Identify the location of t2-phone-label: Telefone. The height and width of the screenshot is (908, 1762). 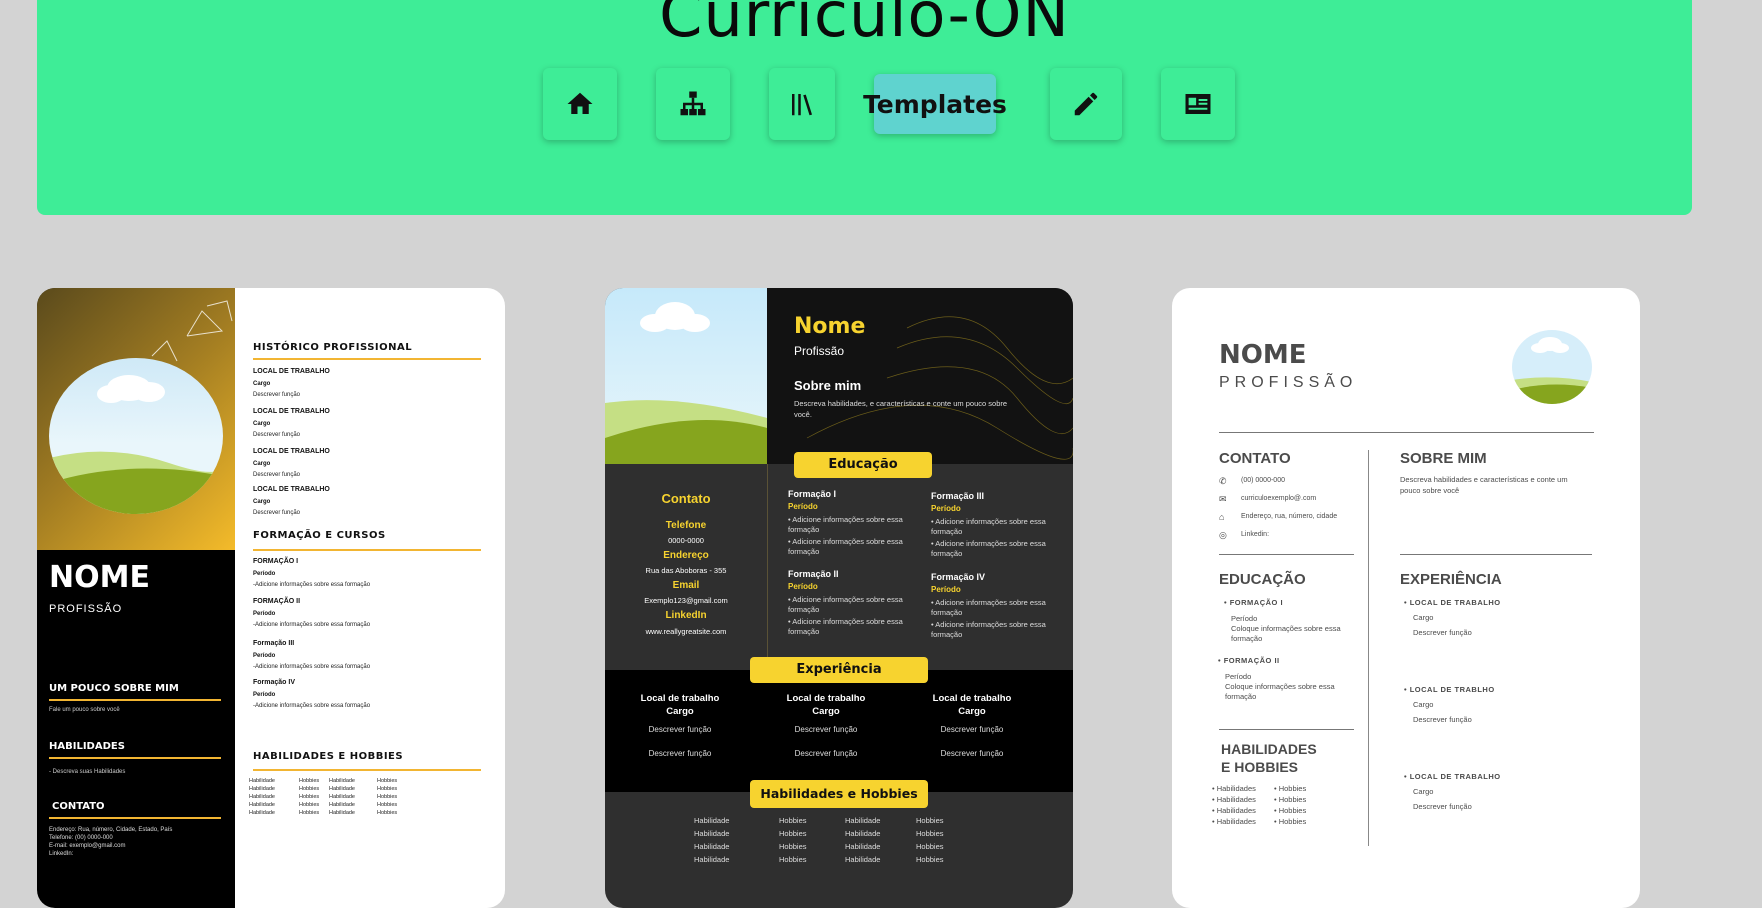
(686, 525).